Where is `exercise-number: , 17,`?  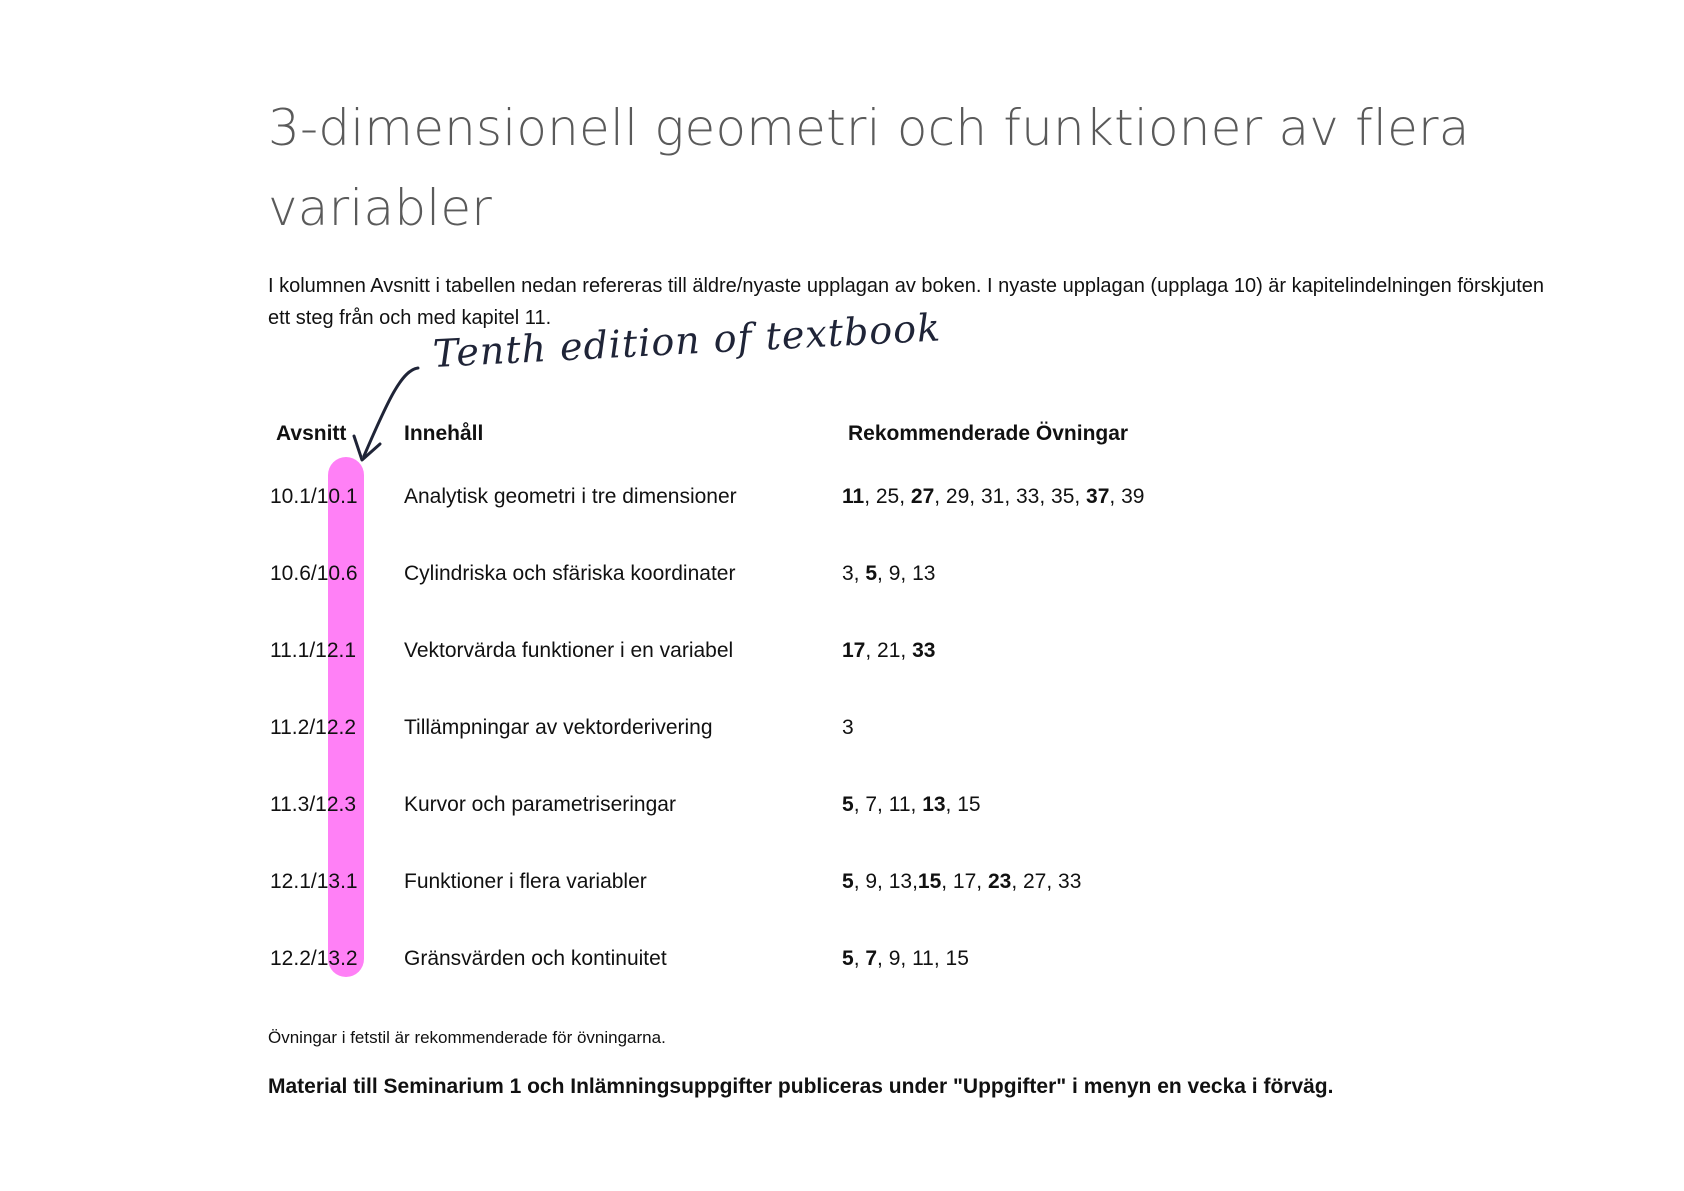 exercise-number: , 17, is located at coordinates (964, 881).